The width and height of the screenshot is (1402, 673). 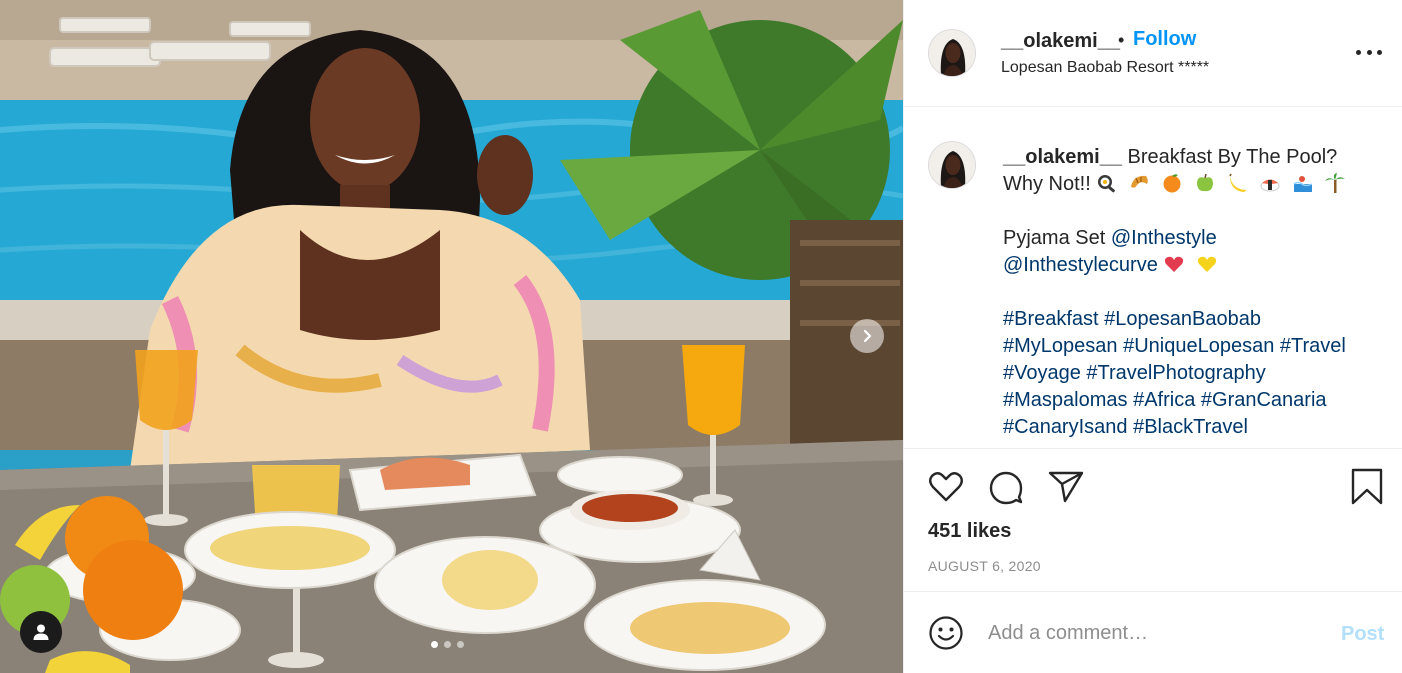 What do you see at coordinates (1065, 400) in the screenshot?
I see `hashtag-link: #Maspalomas` at bounding box center [1065, 400].